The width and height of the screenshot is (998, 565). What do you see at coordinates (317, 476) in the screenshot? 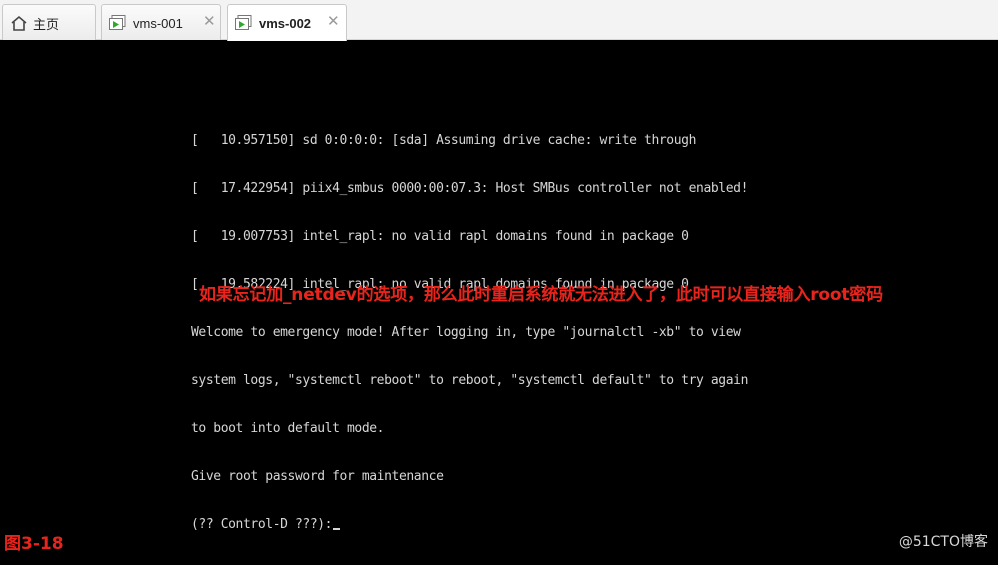
I see `console-line: Give root password for maintenance` at bounding box center [317, 476].